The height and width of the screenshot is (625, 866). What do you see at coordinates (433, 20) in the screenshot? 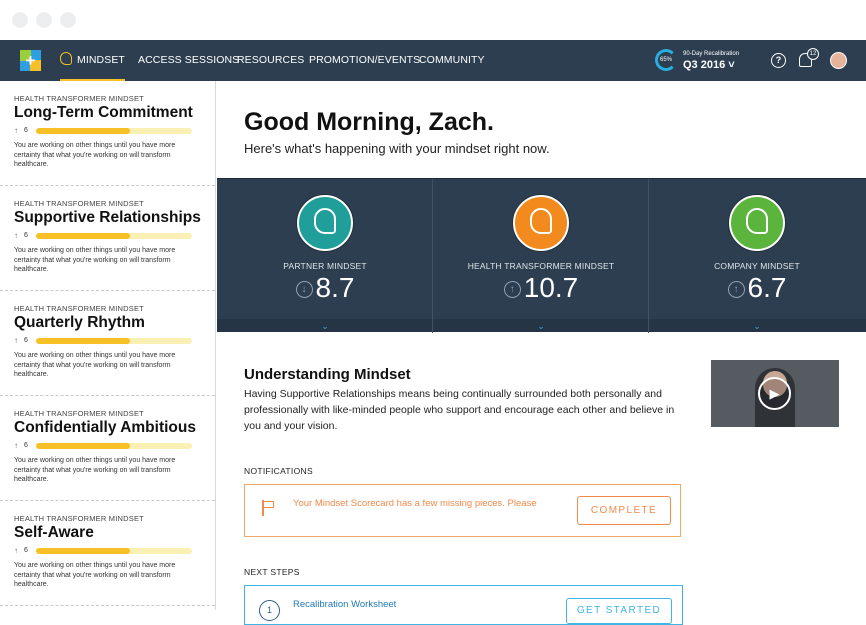
I see `window-chrome` at bounding box center [433, 20].